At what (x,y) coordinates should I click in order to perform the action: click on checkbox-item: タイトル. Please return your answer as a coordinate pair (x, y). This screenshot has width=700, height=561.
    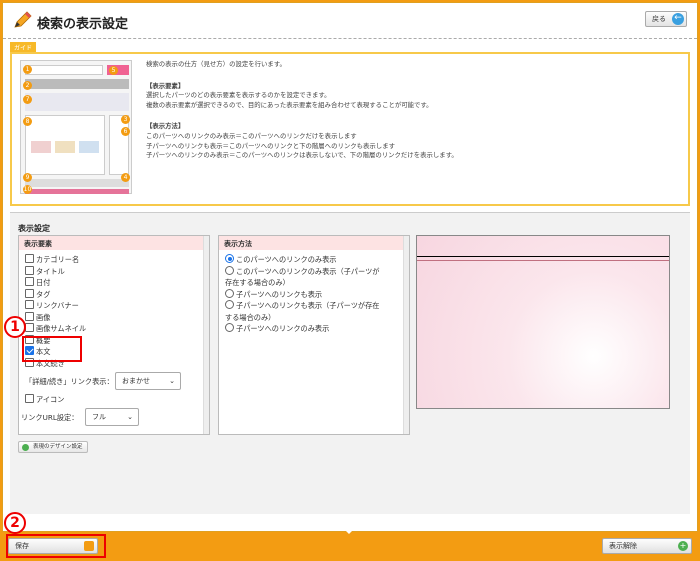
    Looking at the image, I should click on (45, 271).